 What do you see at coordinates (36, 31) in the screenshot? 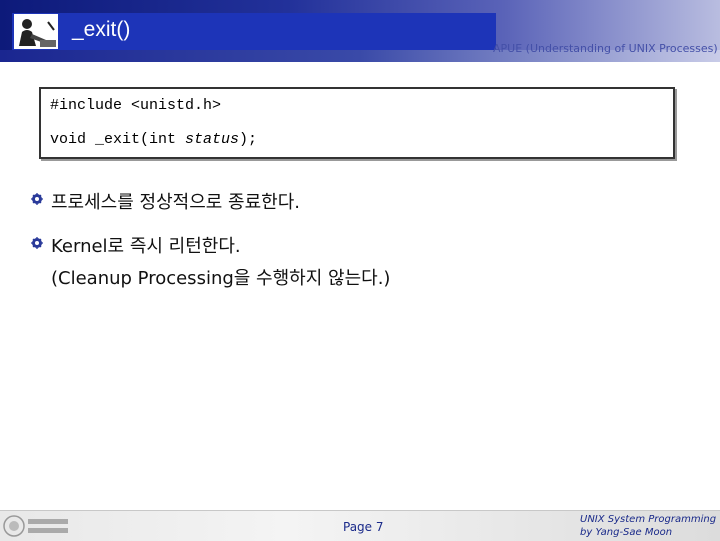
I see `professor-logo-icon` at bounding box center [36, 31].